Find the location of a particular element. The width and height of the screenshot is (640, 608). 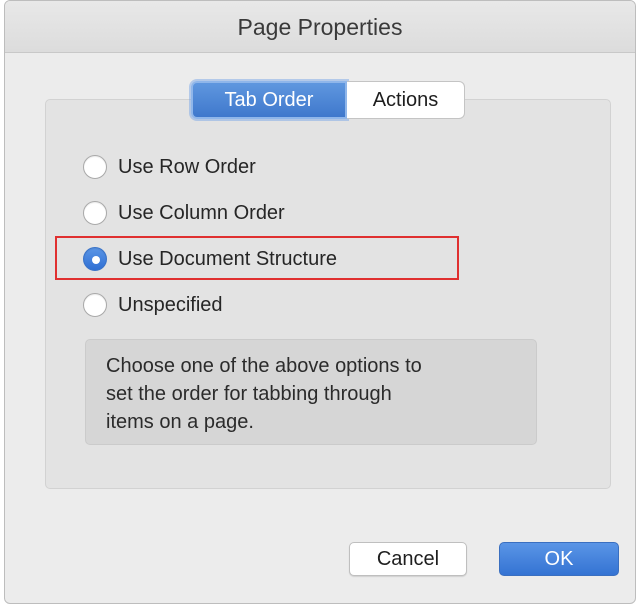

radio-option-unspecified: Unspecified is located at coordinates (153, 305).